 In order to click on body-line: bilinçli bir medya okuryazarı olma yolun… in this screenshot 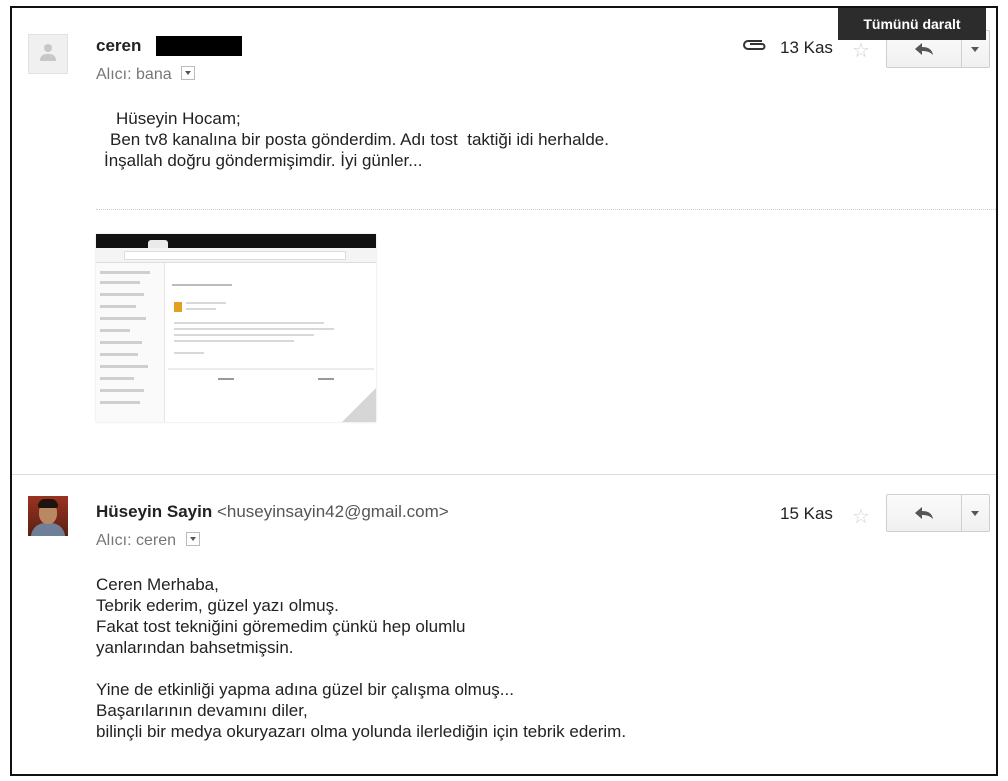, I will do `click(361, 731)`.